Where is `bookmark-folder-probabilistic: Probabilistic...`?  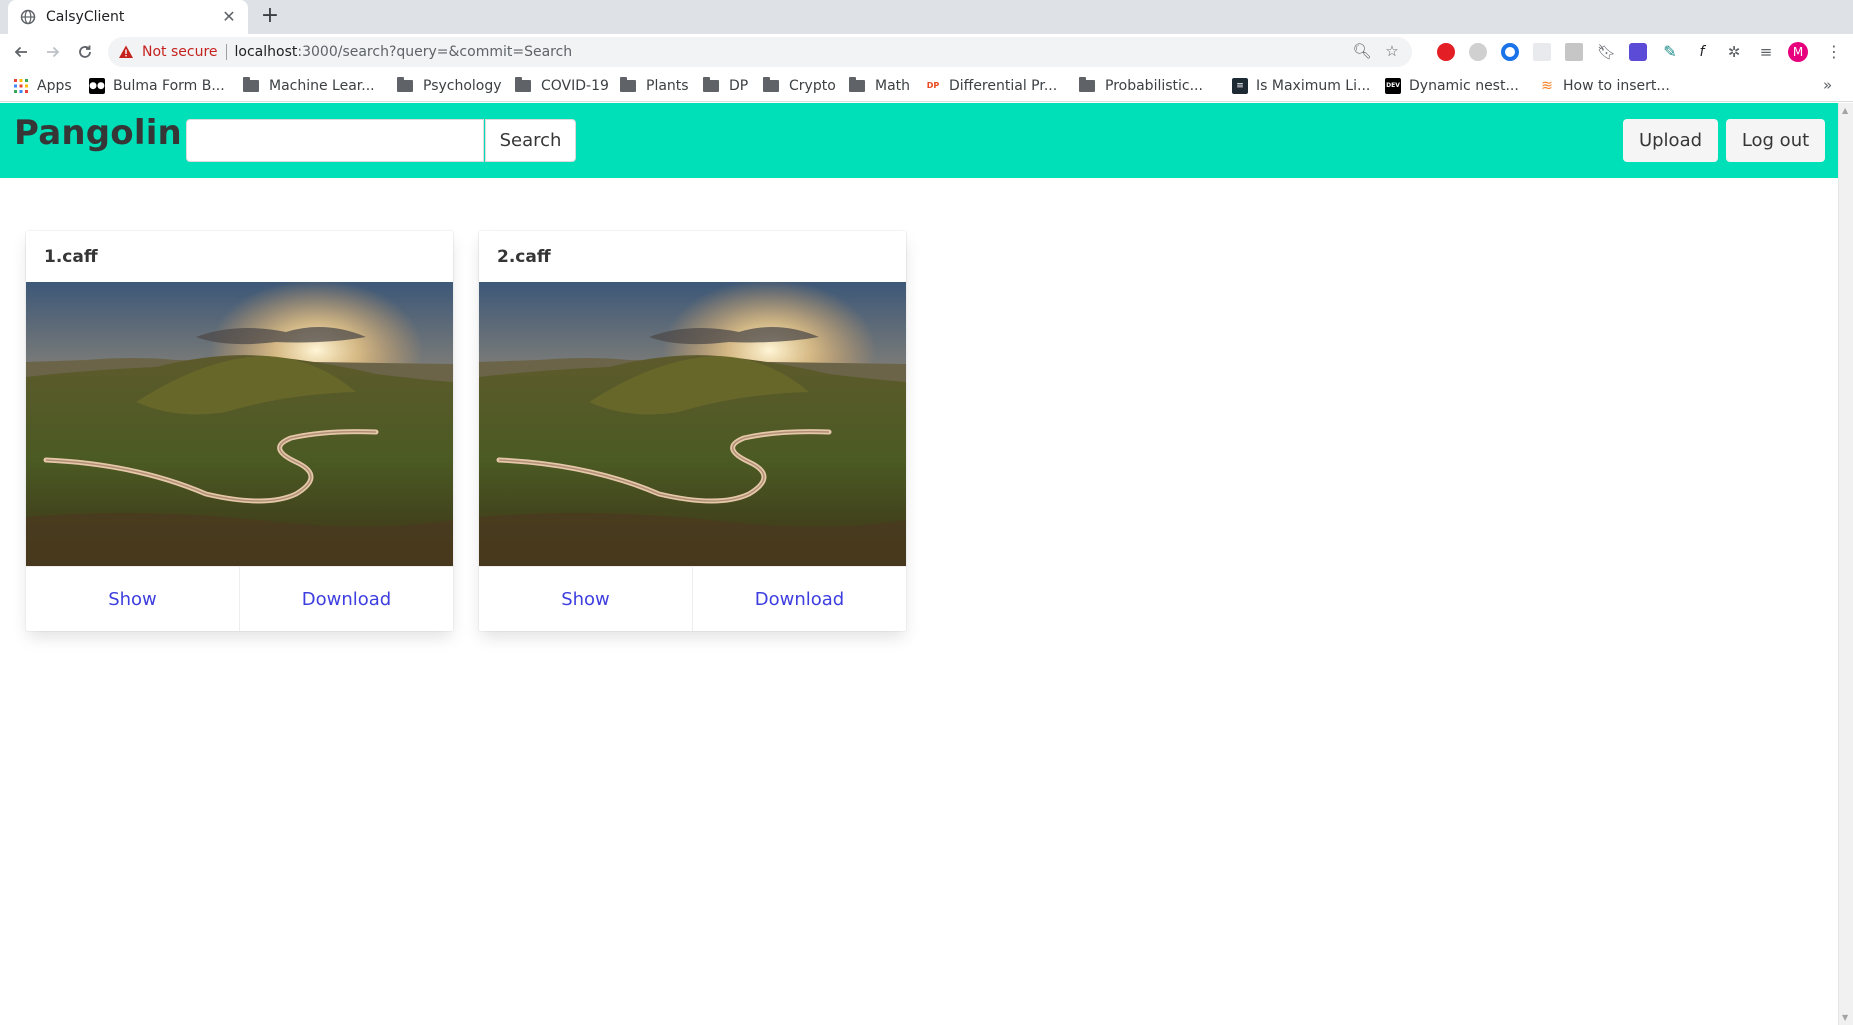
bookmark-folder-probabilistic: Probabilistic... is located at coordinates (1141, 86).